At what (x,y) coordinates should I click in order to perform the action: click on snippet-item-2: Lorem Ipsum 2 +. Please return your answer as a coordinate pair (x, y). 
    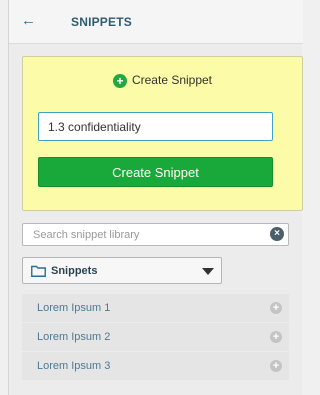
    Looking at the image, I should click on (155, 337).